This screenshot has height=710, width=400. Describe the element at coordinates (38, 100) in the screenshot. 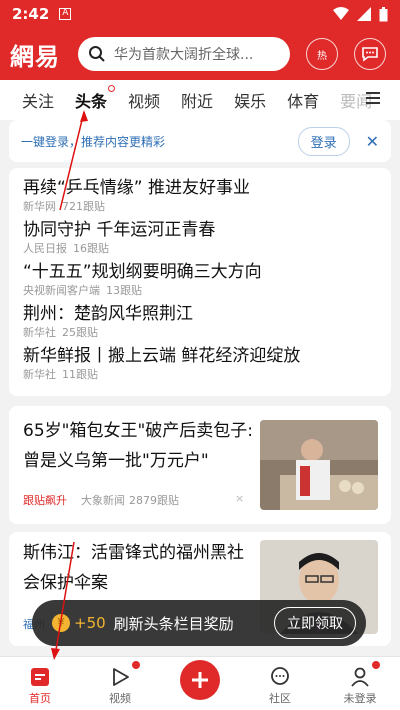

I see `tab-follow: 关注` at that location.